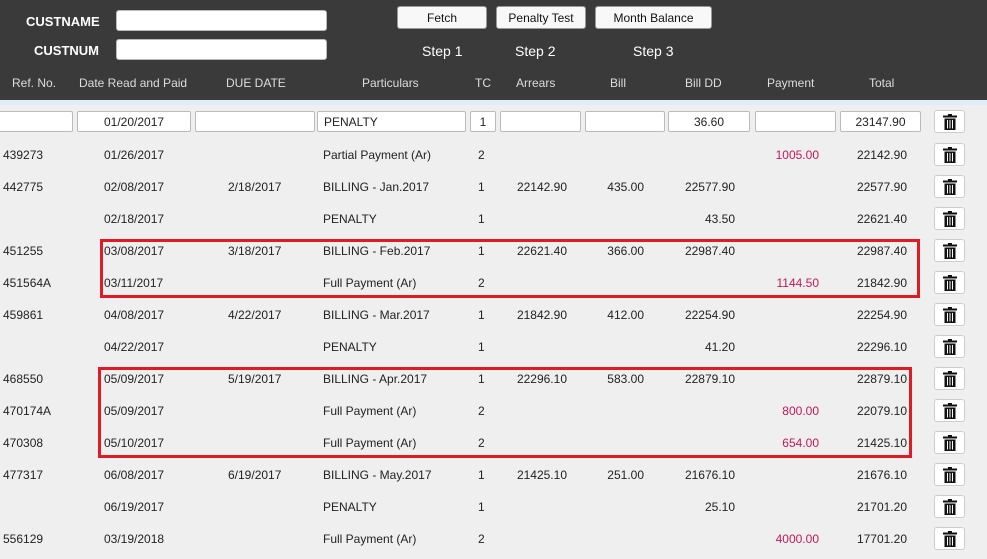 The height and width of the screenshot is (559, 987). I want to click on edit-arrears-input, so click(540, 121).